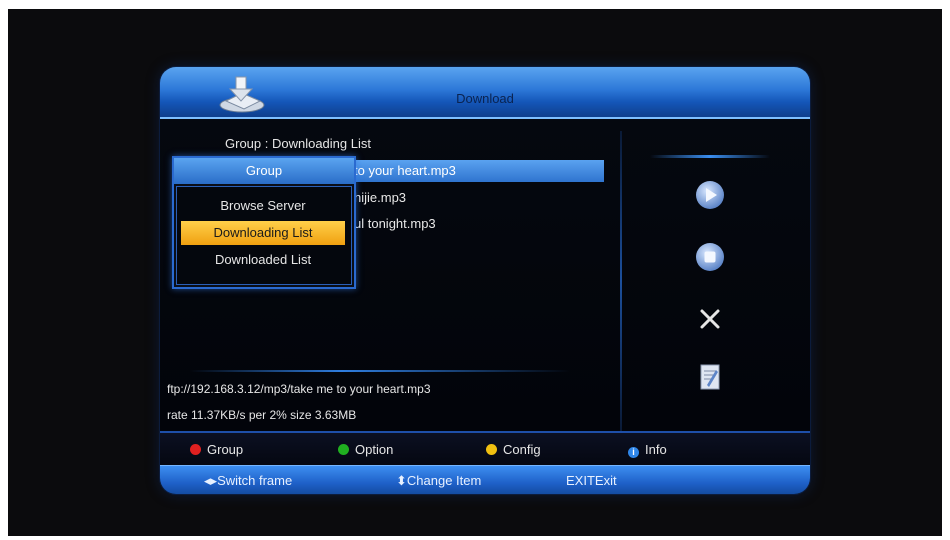  What do you see at coordinates (580, 480) in the screenshot?
I see `exit-key: EXIT` at bounding box center [580, 480].